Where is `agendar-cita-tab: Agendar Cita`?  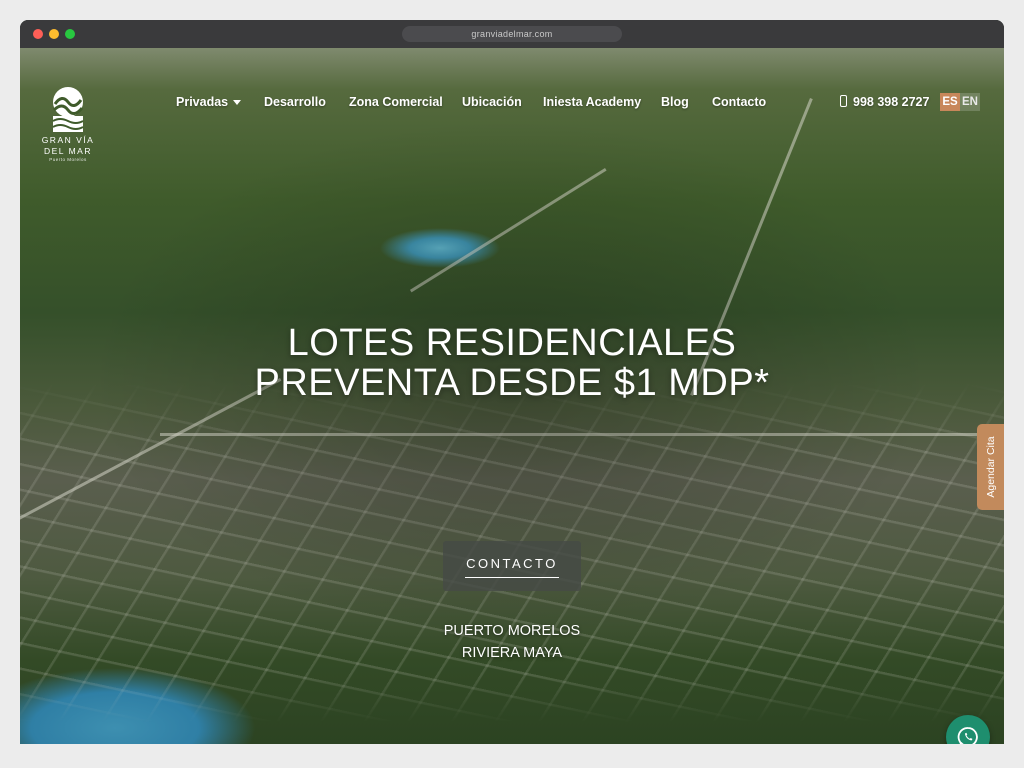
agendar-cita-tab: Agendar Cita is located at coordinates (990, 467).